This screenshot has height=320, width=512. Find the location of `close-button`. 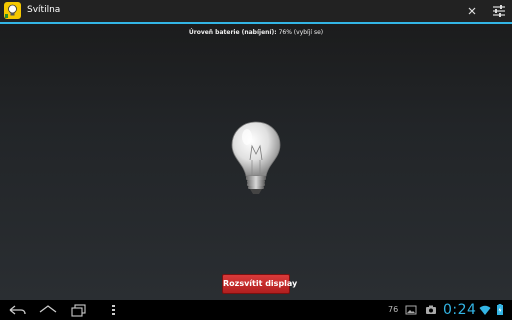

close-button is located at coordinates (472, 11).